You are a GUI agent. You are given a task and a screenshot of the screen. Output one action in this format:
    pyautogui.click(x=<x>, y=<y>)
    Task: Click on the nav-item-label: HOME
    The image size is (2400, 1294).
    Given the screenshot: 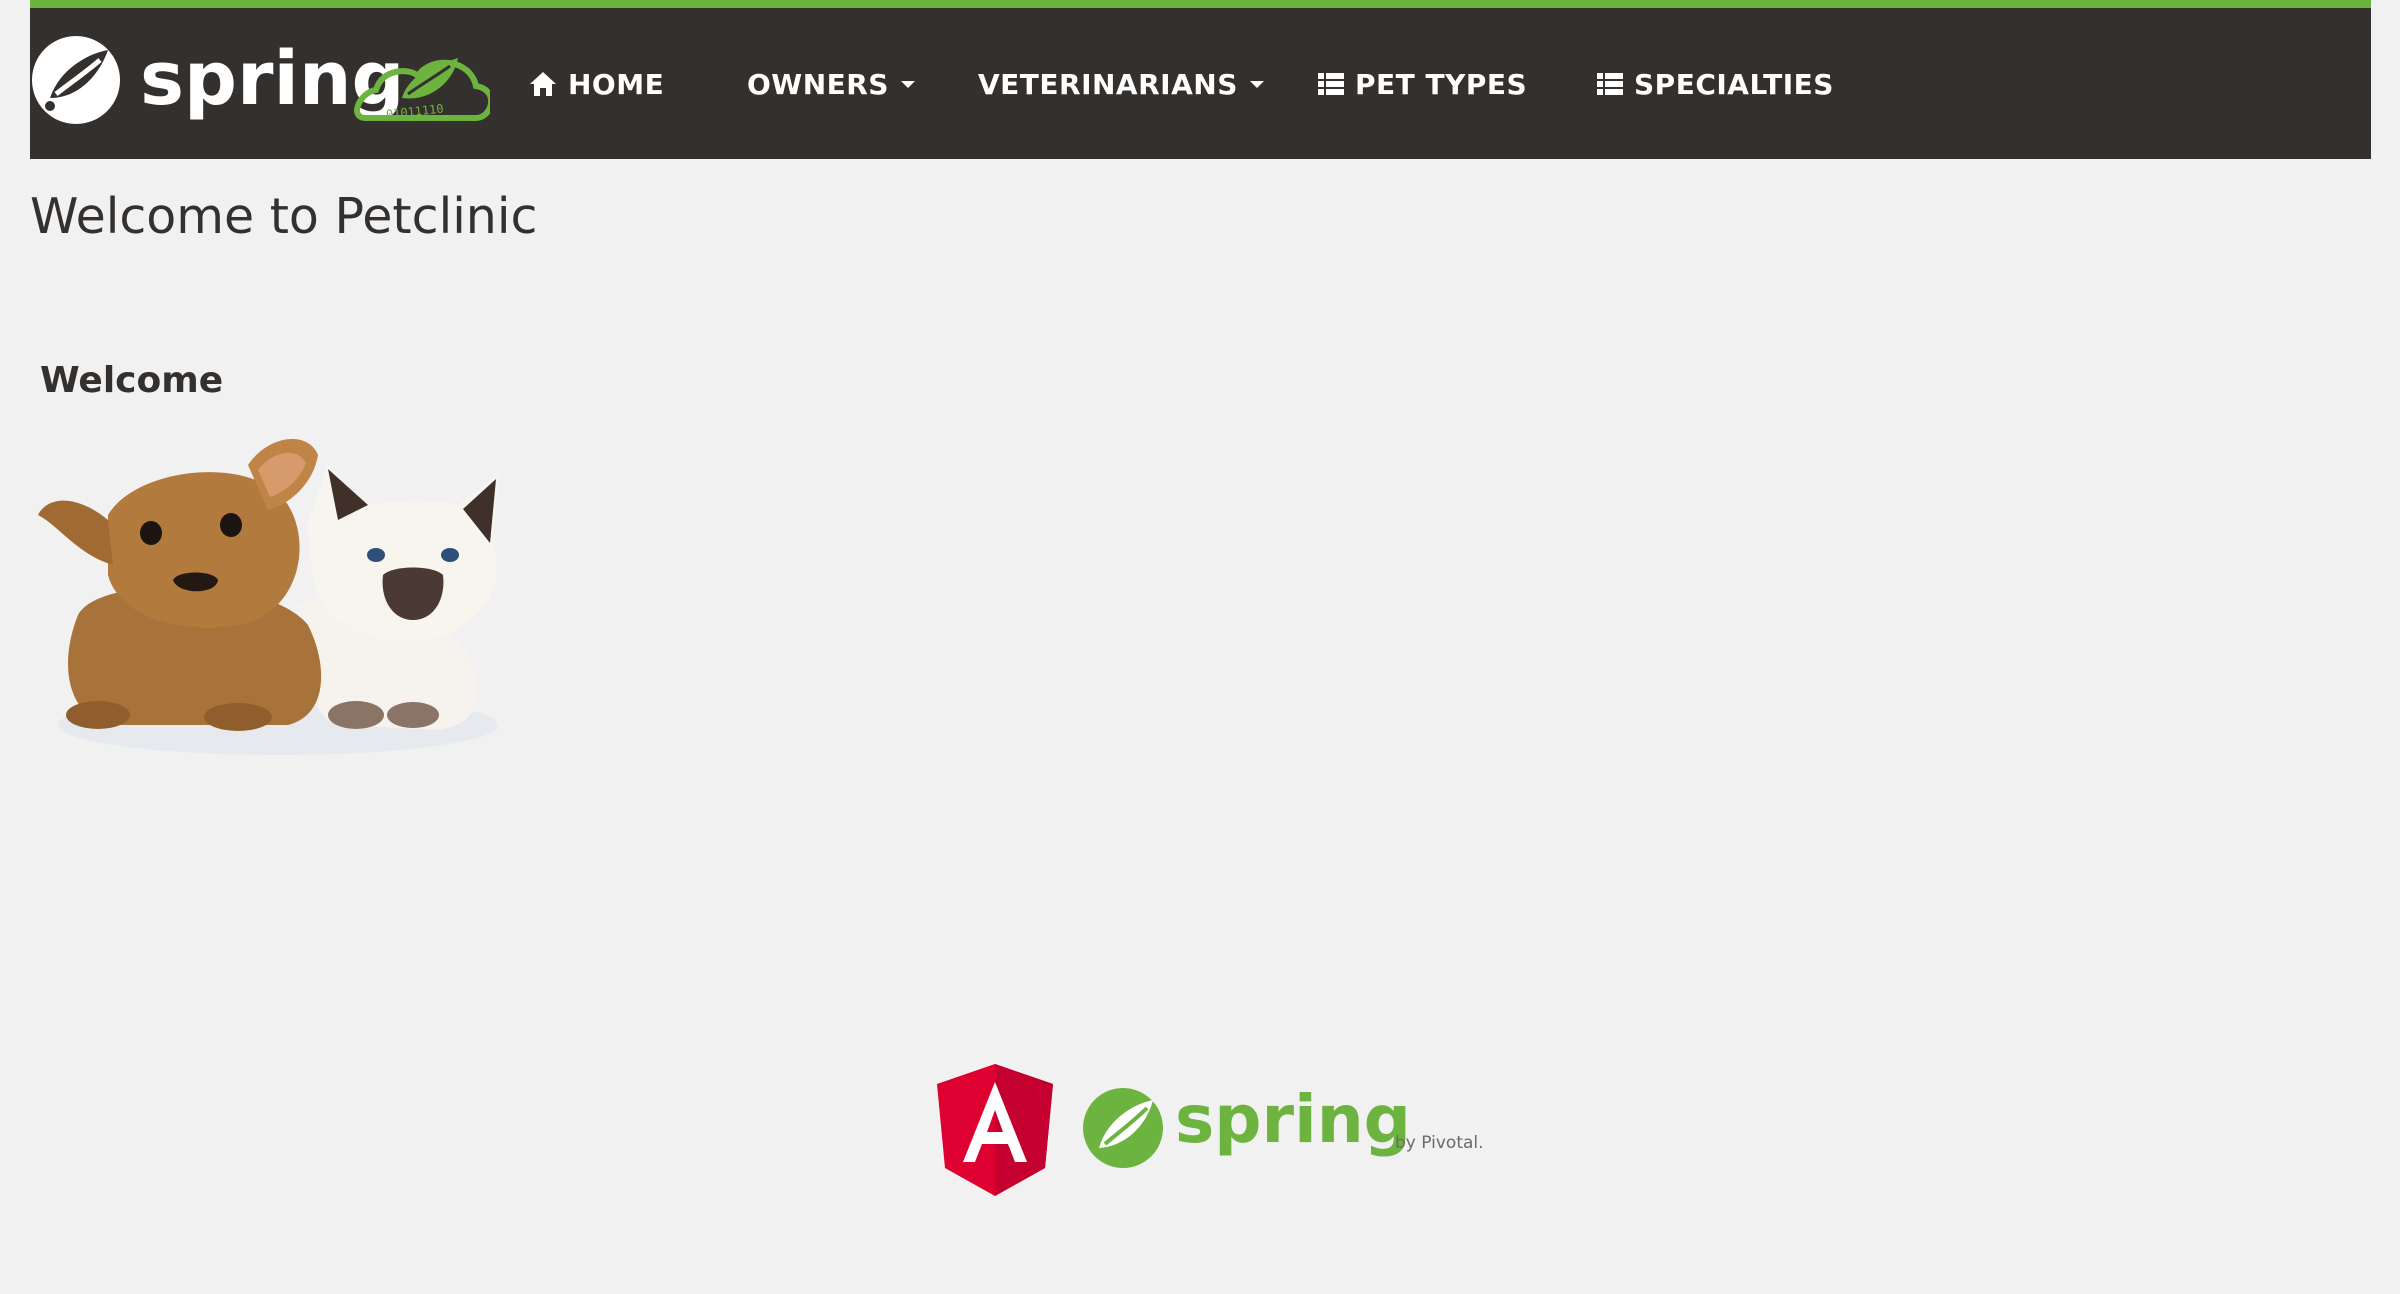 What is the action you would take?
    pyautogui.click(x=616, y=84)
    